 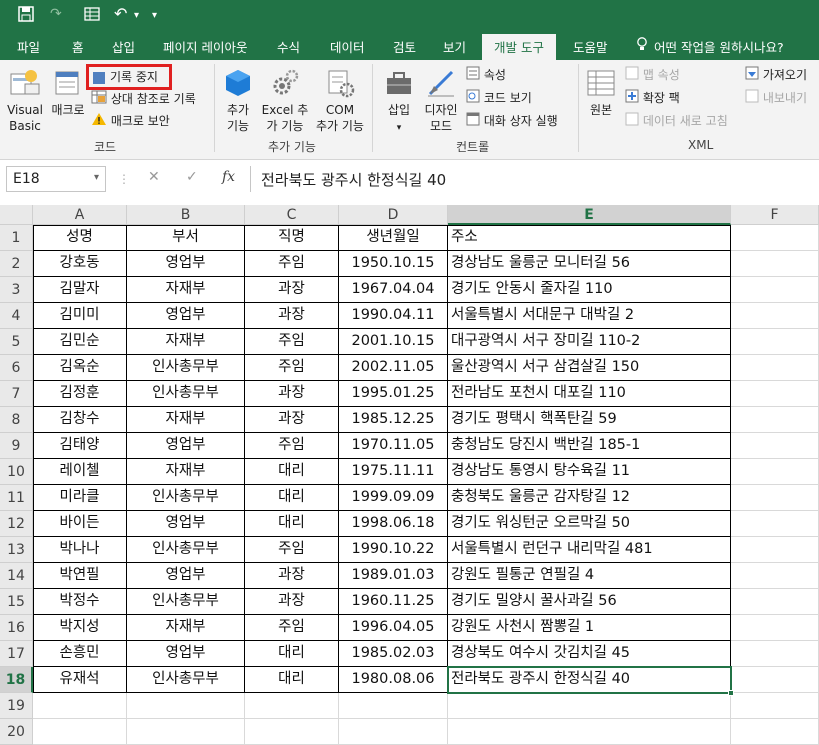 What do you see at coordinates (80, 602) in the screenshot?
I see `table-cell: 박정수` at bounding box center [80, 602].